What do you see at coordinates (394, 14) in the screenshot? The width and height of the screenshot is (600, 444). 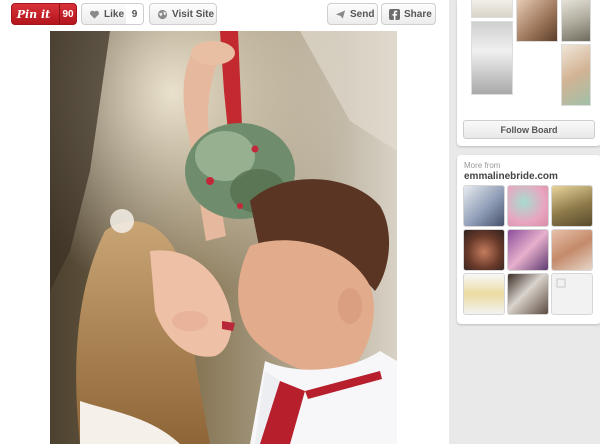 I see `facebook-icon` at bounding box center [394, 14].